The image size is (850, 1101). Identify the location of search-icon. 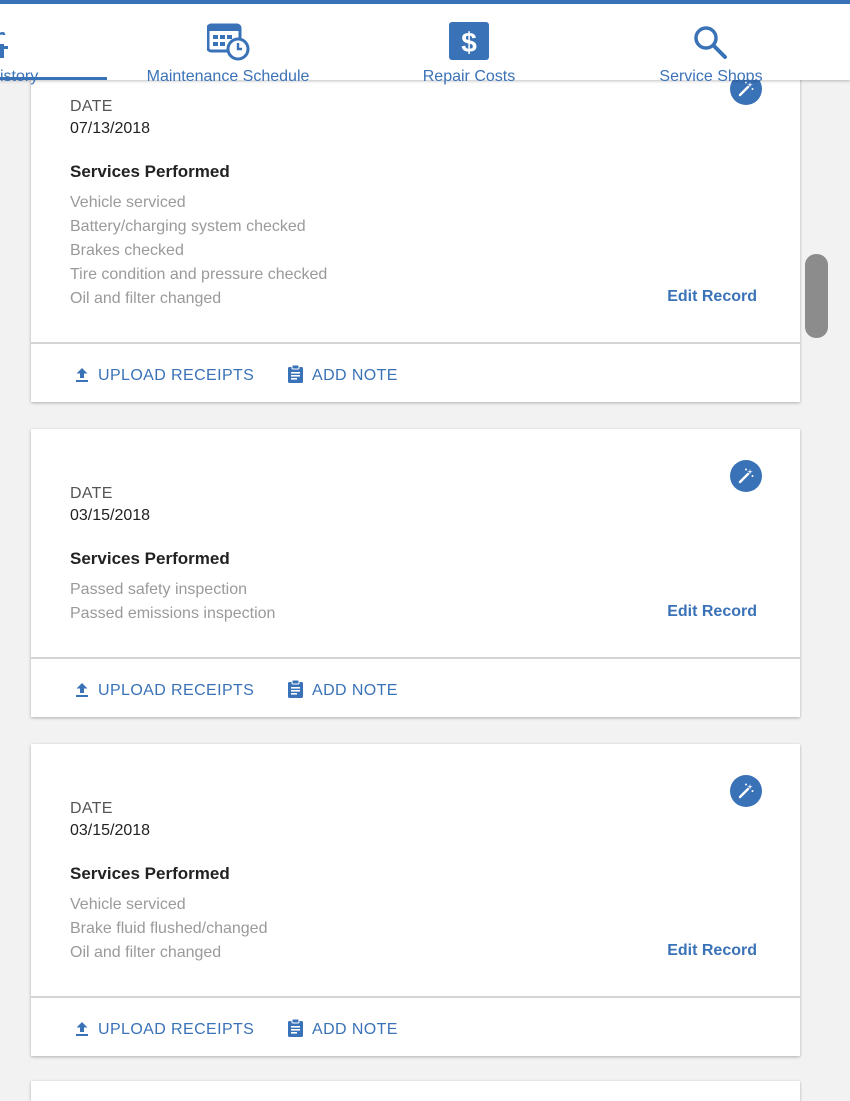
(710, 42).